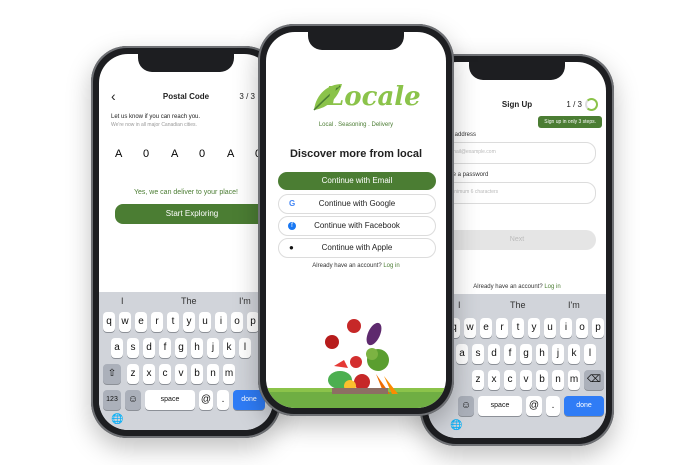  Describe the element at coordinates (584, 406) in the screenshot. I see `done-key: done` at that location.